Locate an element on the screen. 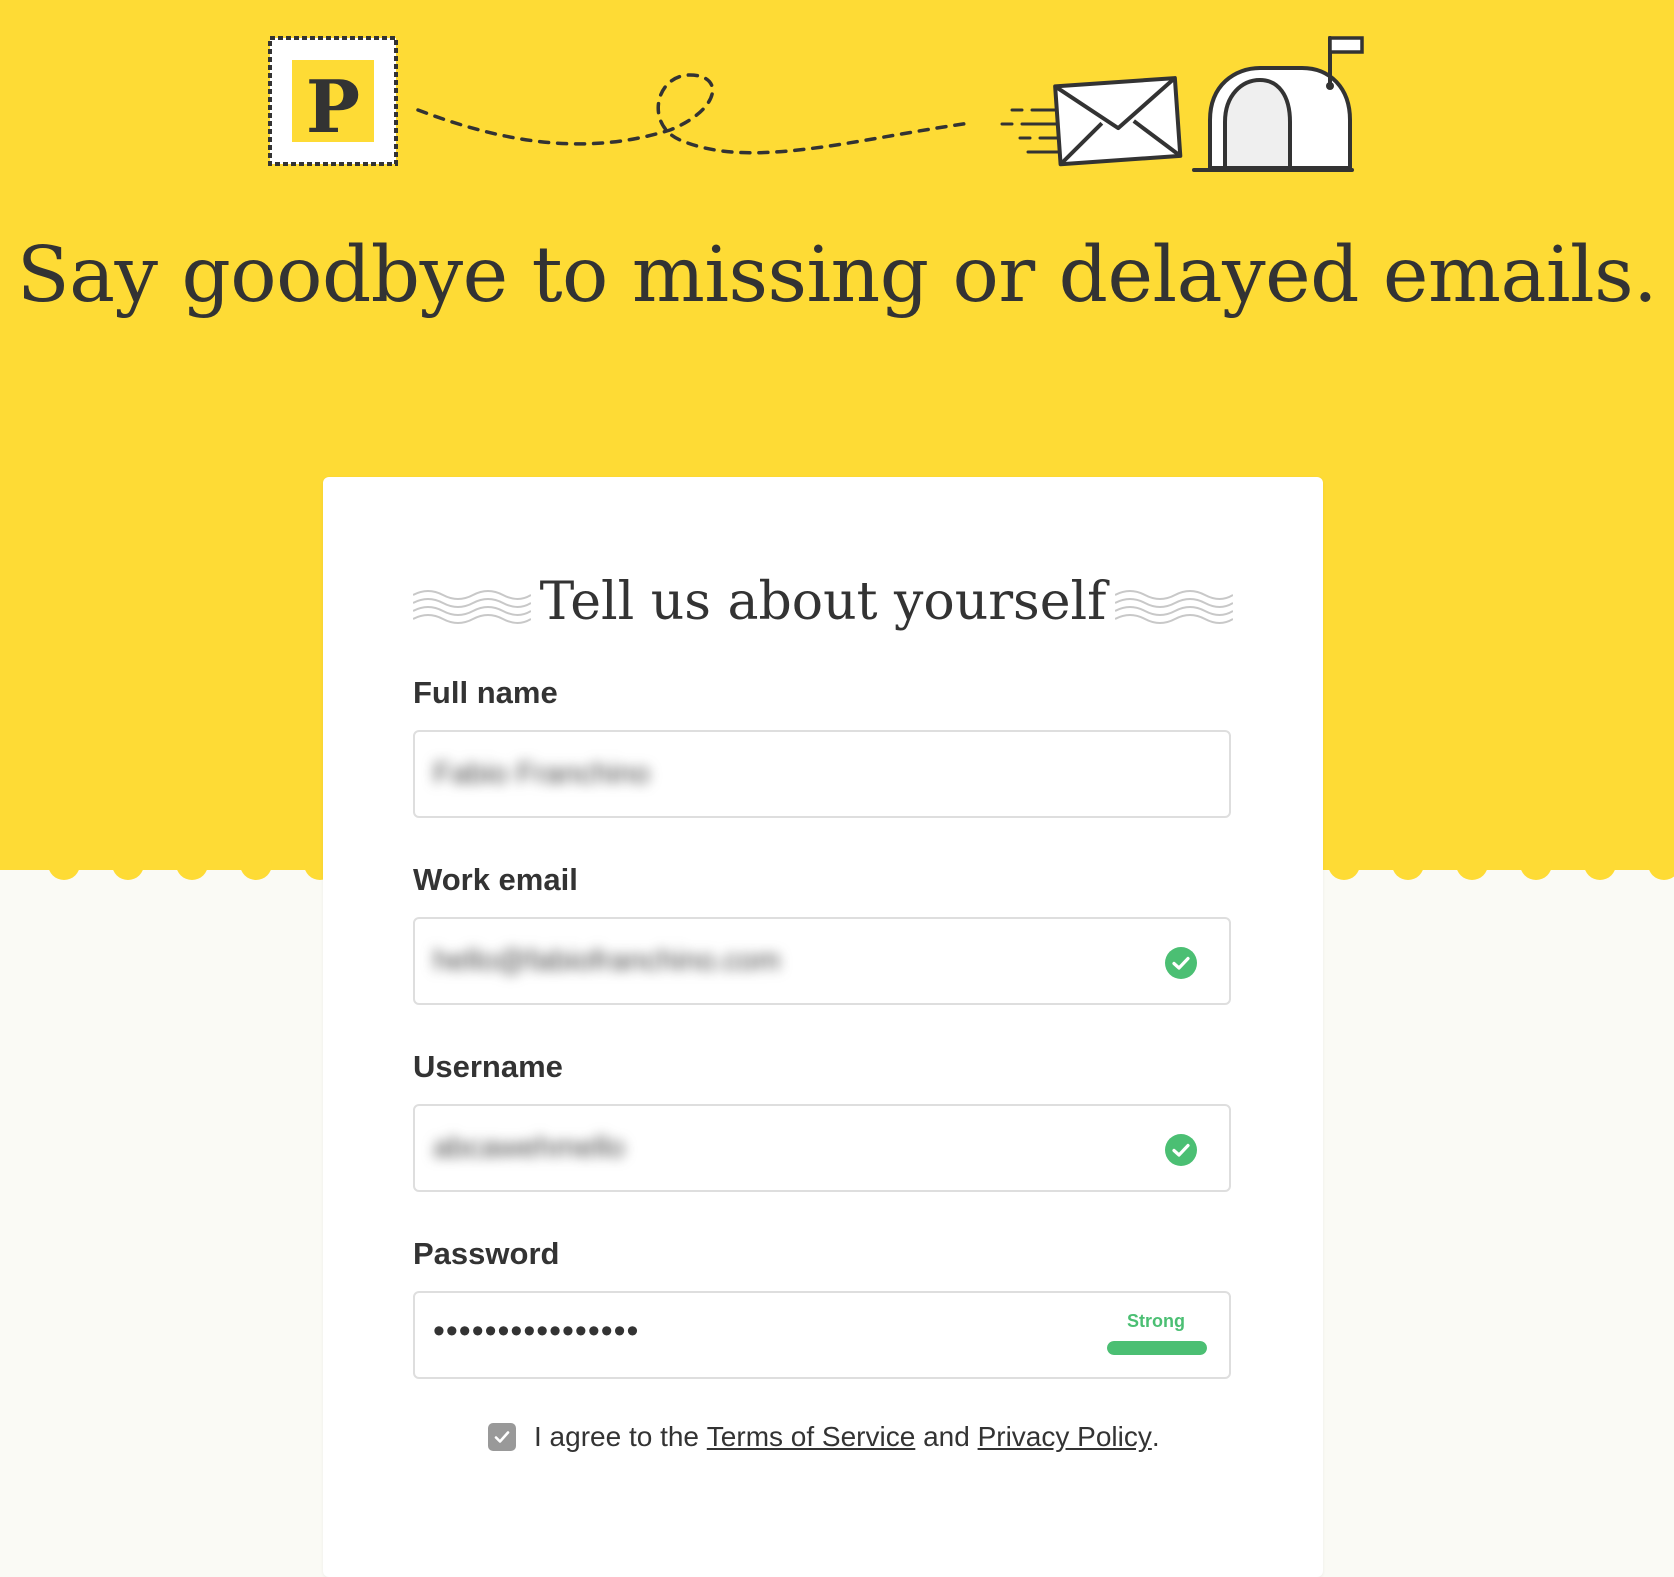  full-name-label: Full name is located at coordinates (485, 692).